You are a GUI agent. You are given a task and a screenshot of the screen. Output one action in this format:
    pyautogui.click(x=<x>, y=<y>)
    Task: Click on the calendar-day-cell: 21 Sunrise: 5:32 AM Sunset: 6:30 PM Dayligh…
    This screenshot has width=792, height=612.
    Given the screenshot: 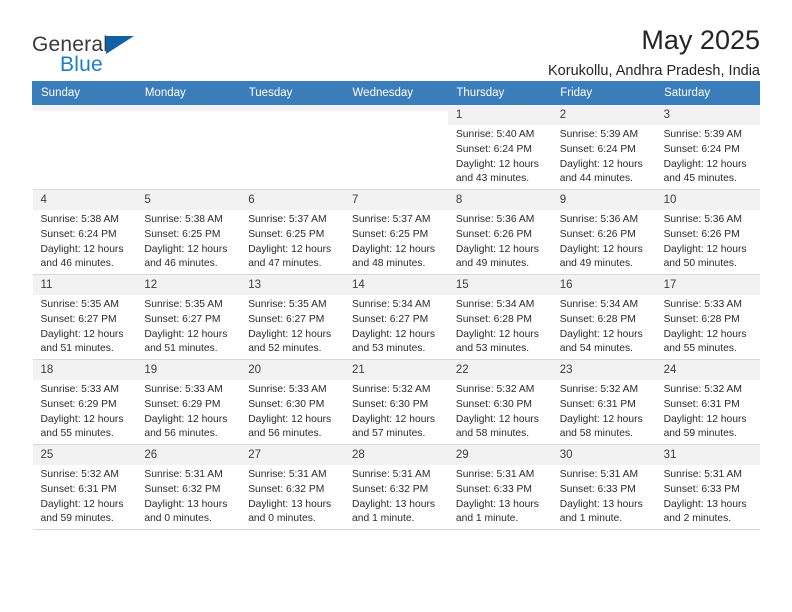 What is the action you would take?
    pyautogui.click(x=396, y=402)
    